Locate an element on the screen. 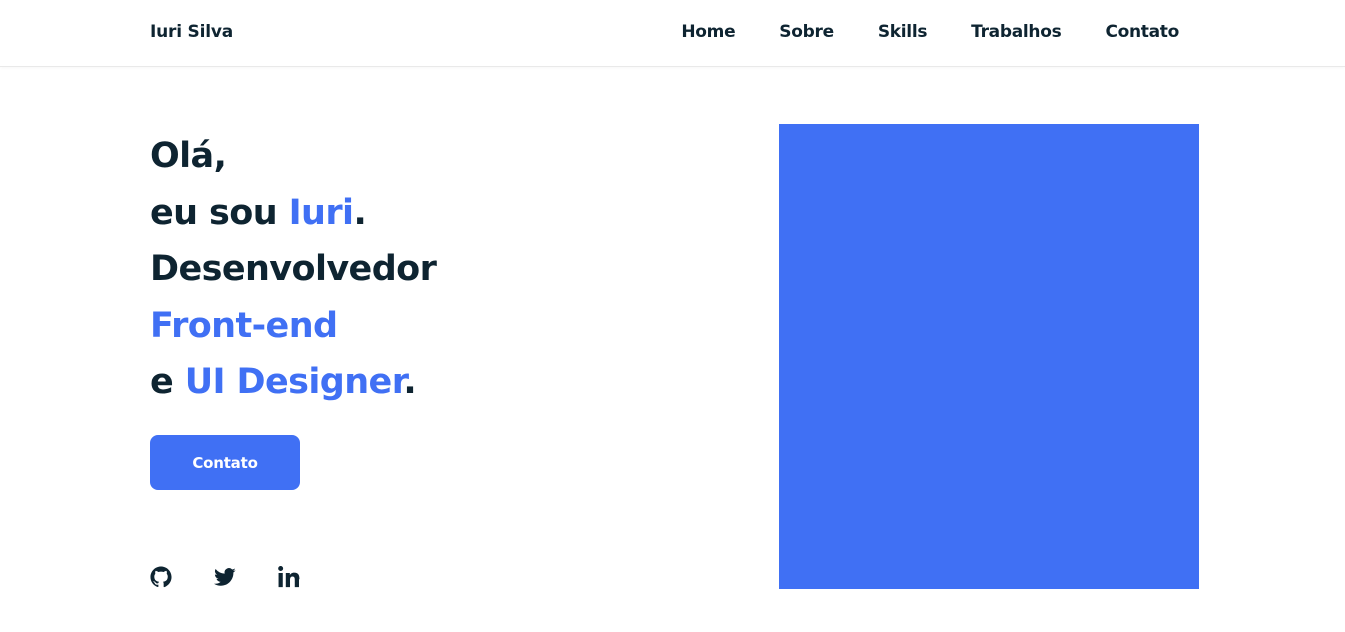  github-link is located at coordinates (161, 577).